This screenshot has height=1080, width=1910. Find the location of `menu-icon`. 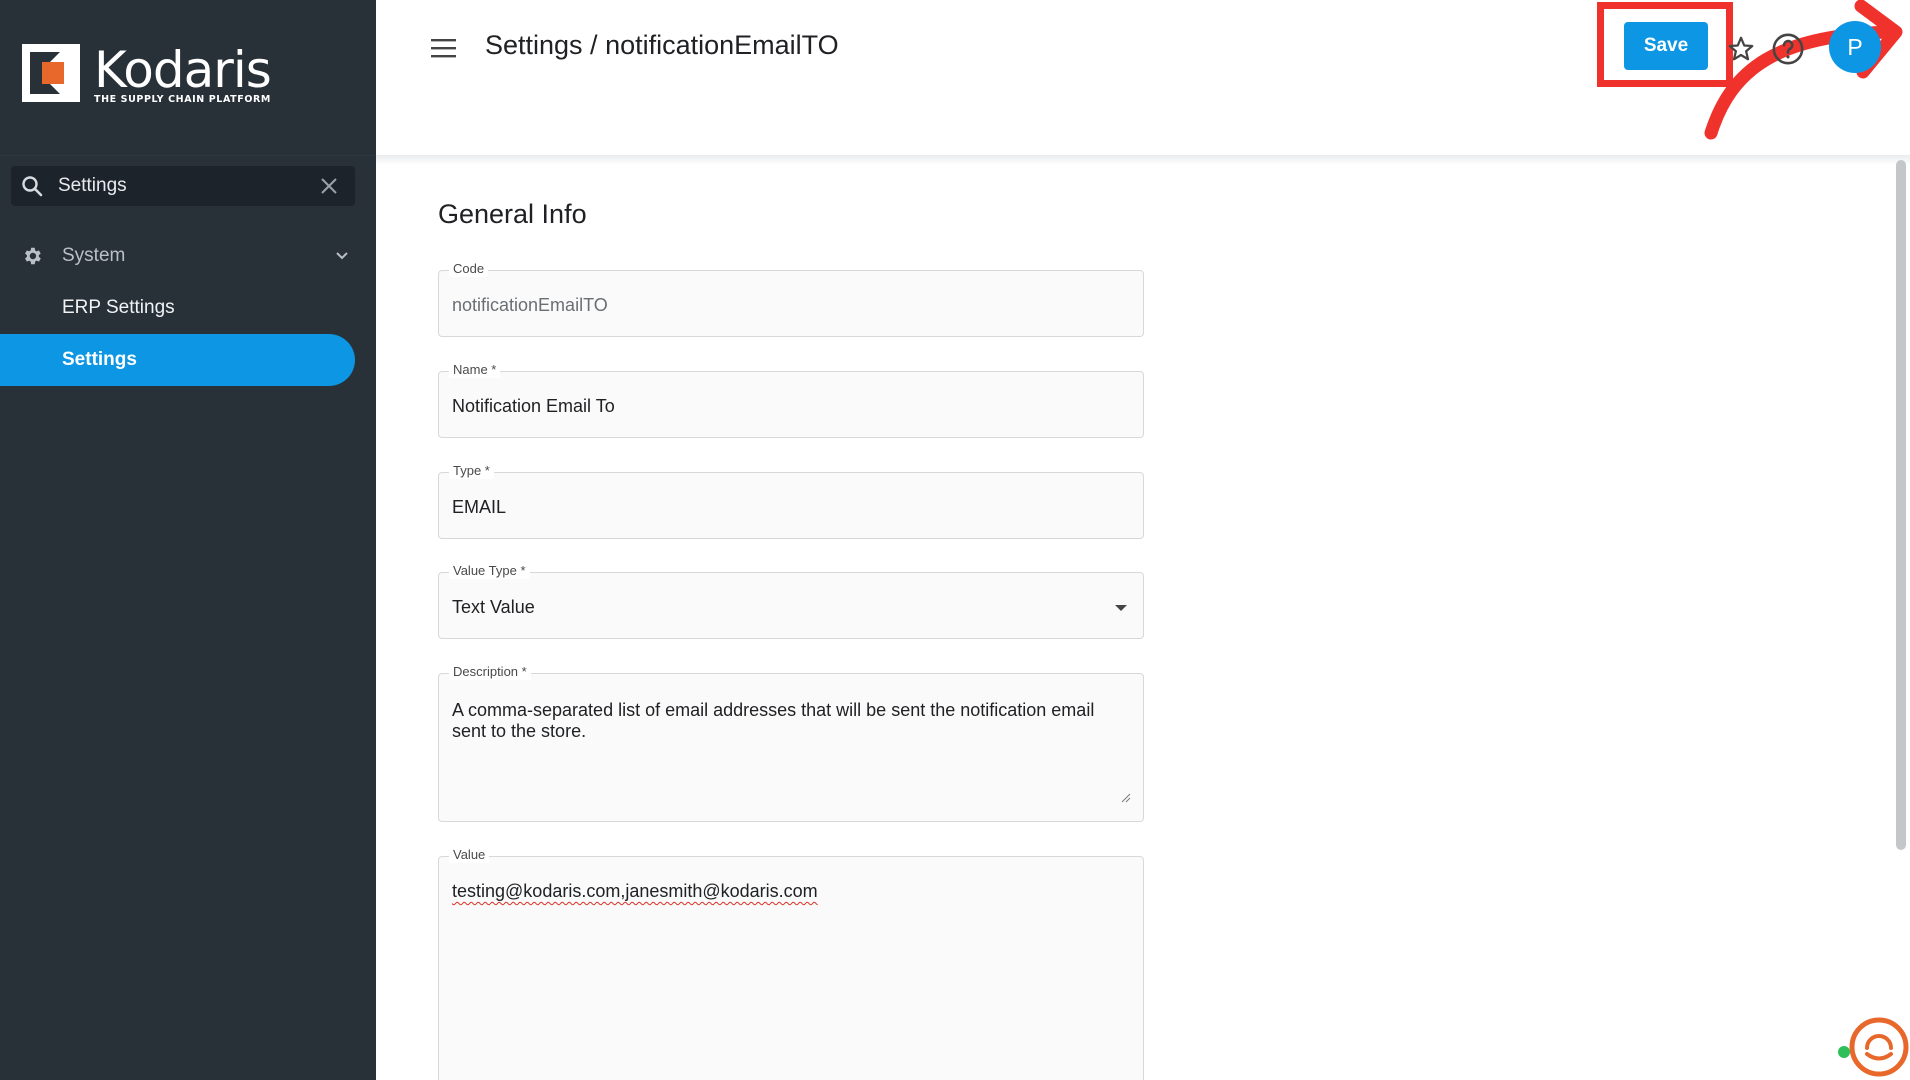

menu-icon is located at coordinates (444, 48).